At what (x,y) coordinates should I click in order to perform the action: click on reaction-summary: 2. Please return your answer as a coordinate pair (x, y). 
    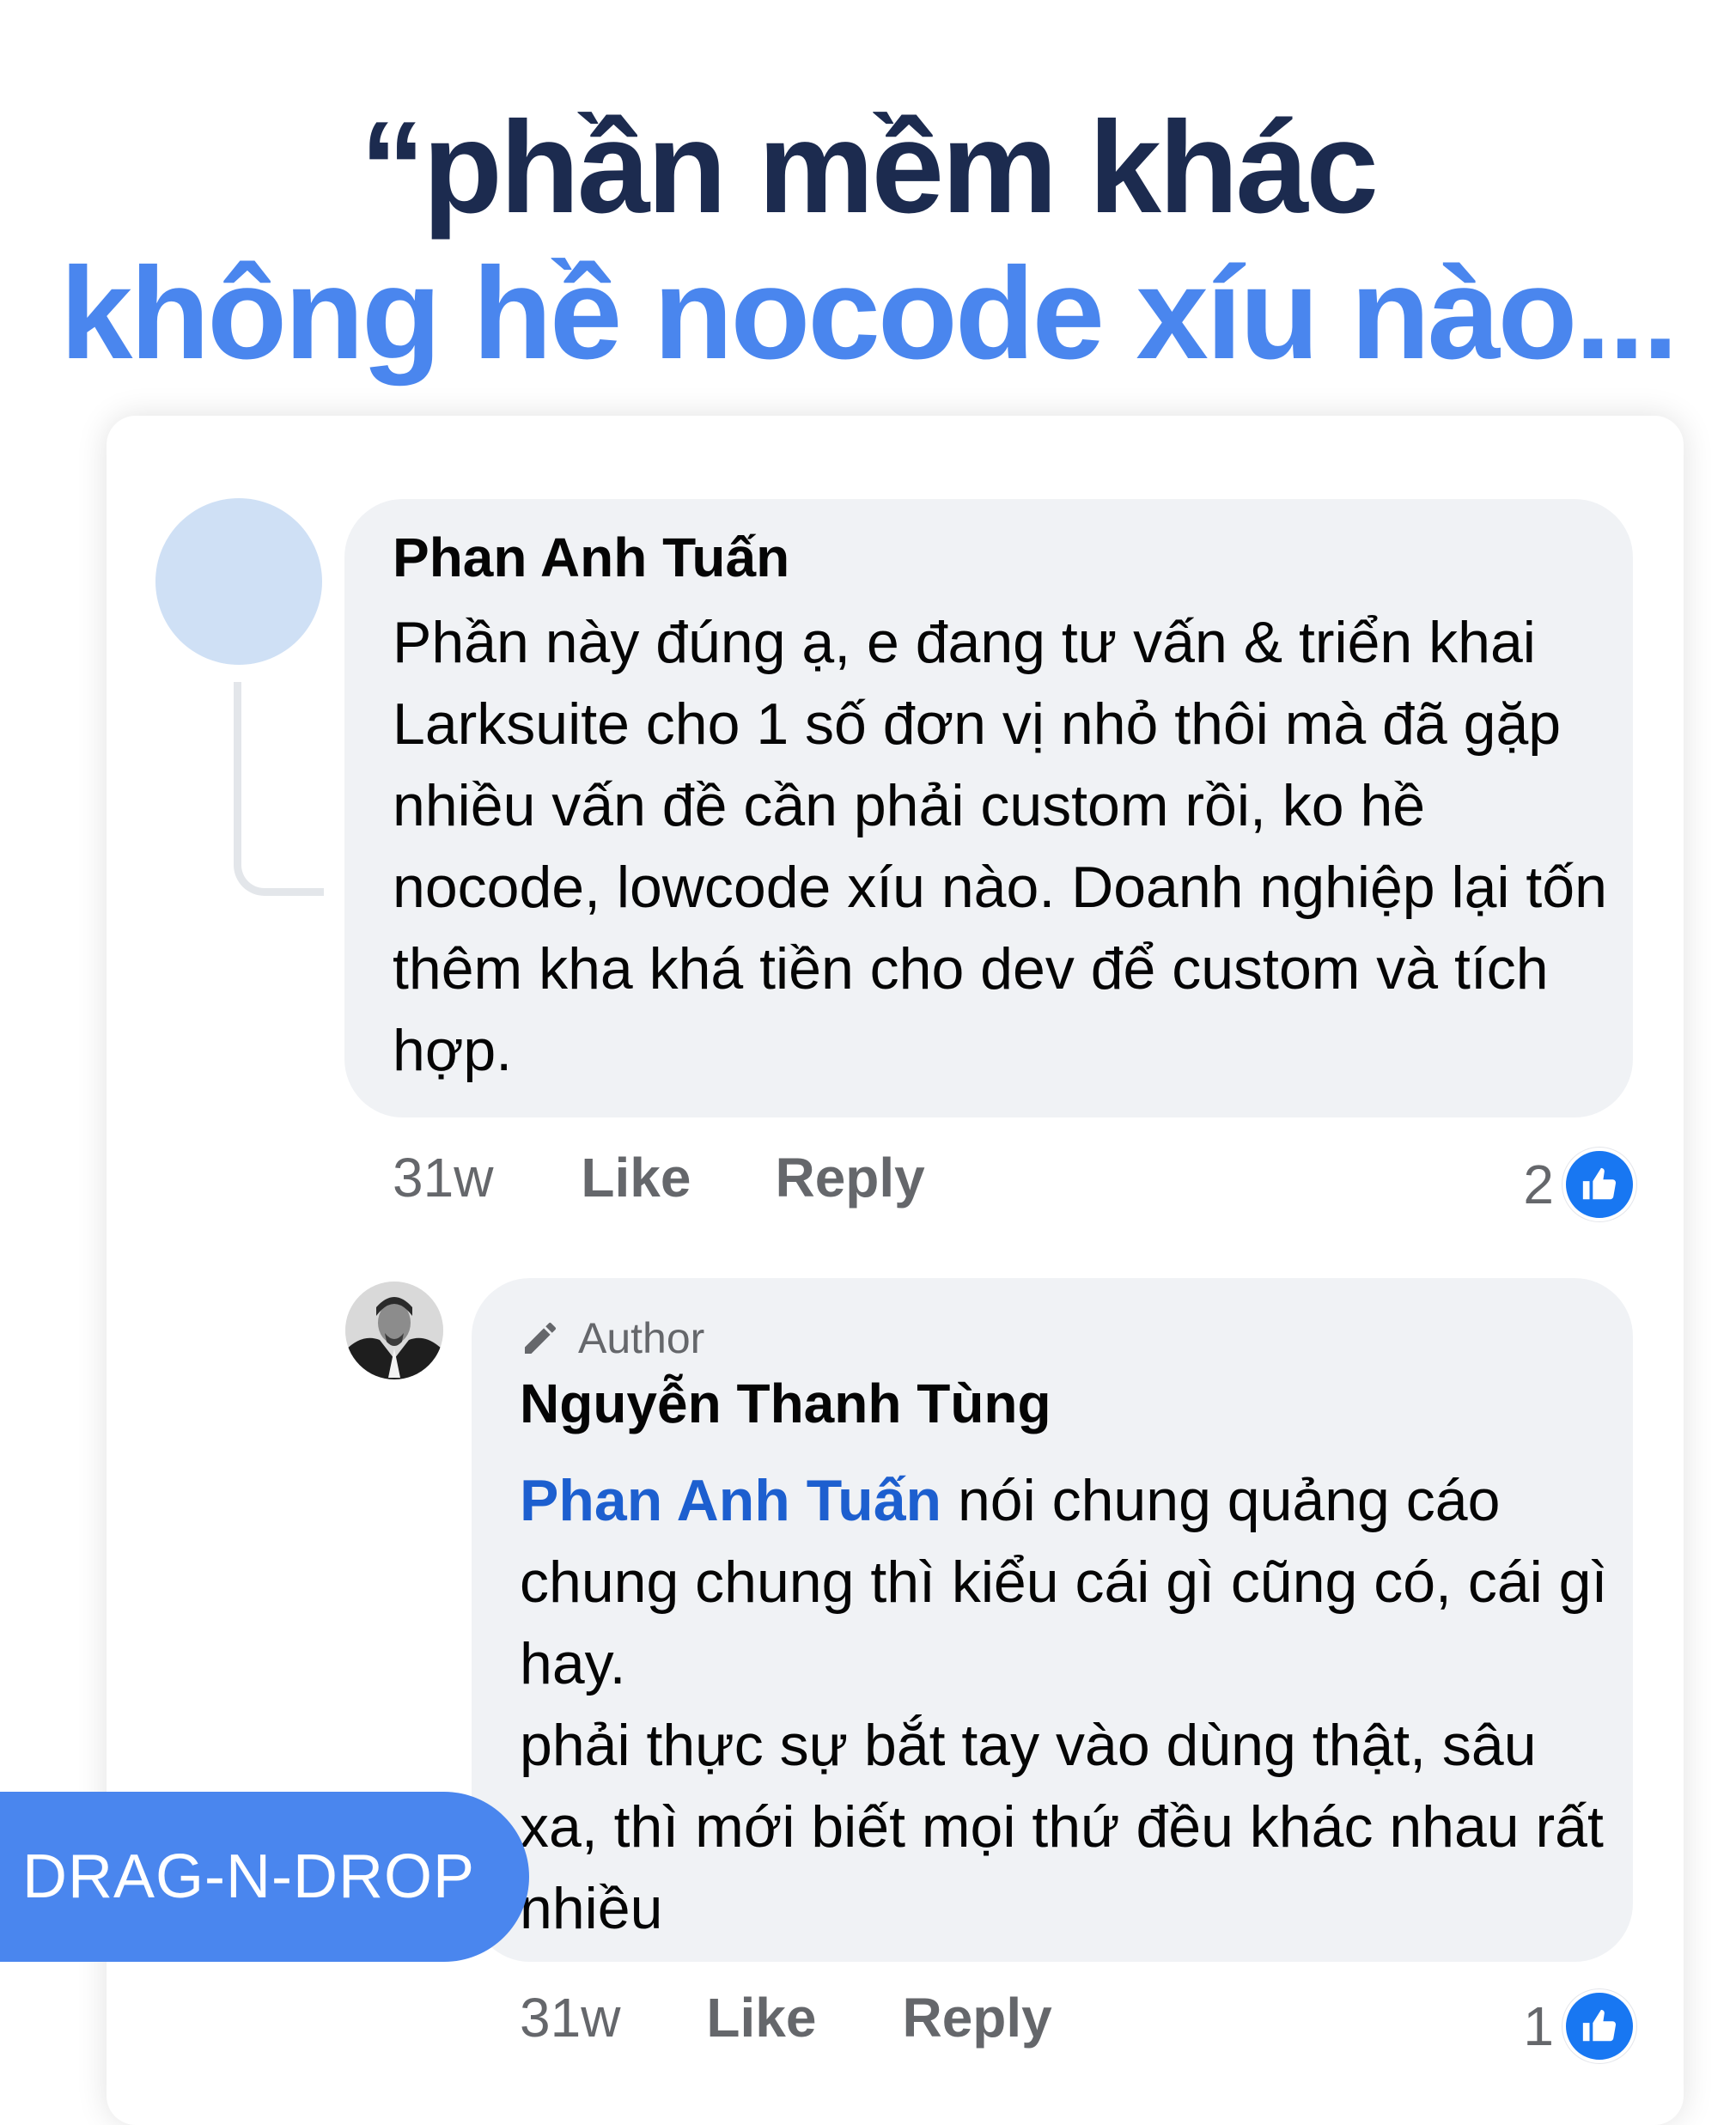
    Looking at the image, I should click on (1580, 1184).